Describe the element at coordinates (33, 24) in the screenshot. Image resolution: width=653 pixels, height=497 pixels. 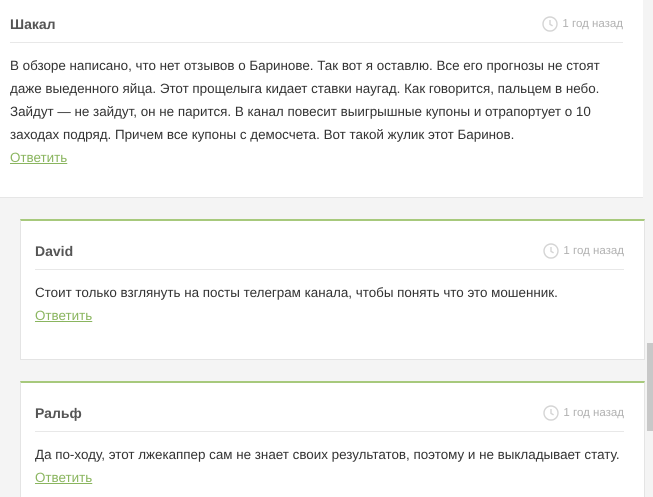
I see `comment-author: Шакал` at that location.